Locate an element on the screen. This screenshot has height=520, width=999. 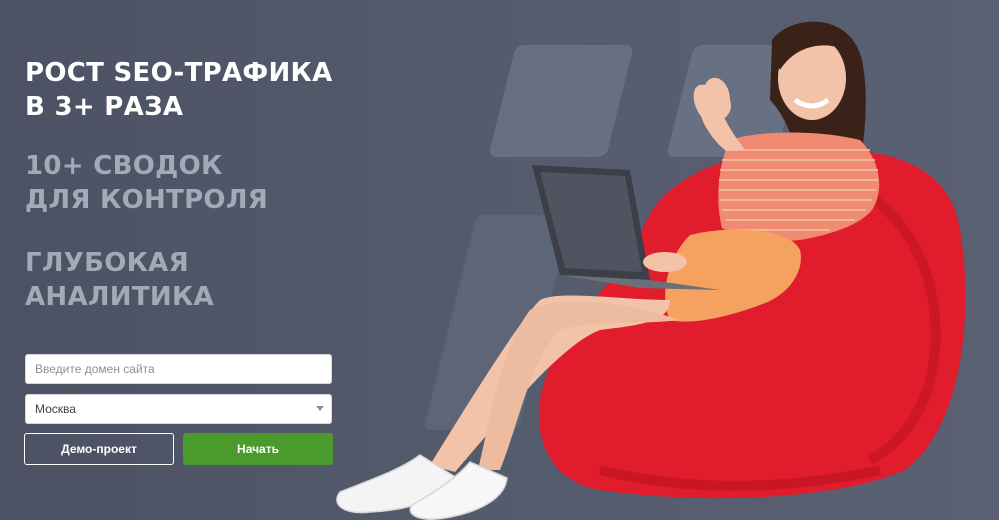
headline-line: РОСТ SEO-ТРАФИКА is located at coordinates (179, 73).